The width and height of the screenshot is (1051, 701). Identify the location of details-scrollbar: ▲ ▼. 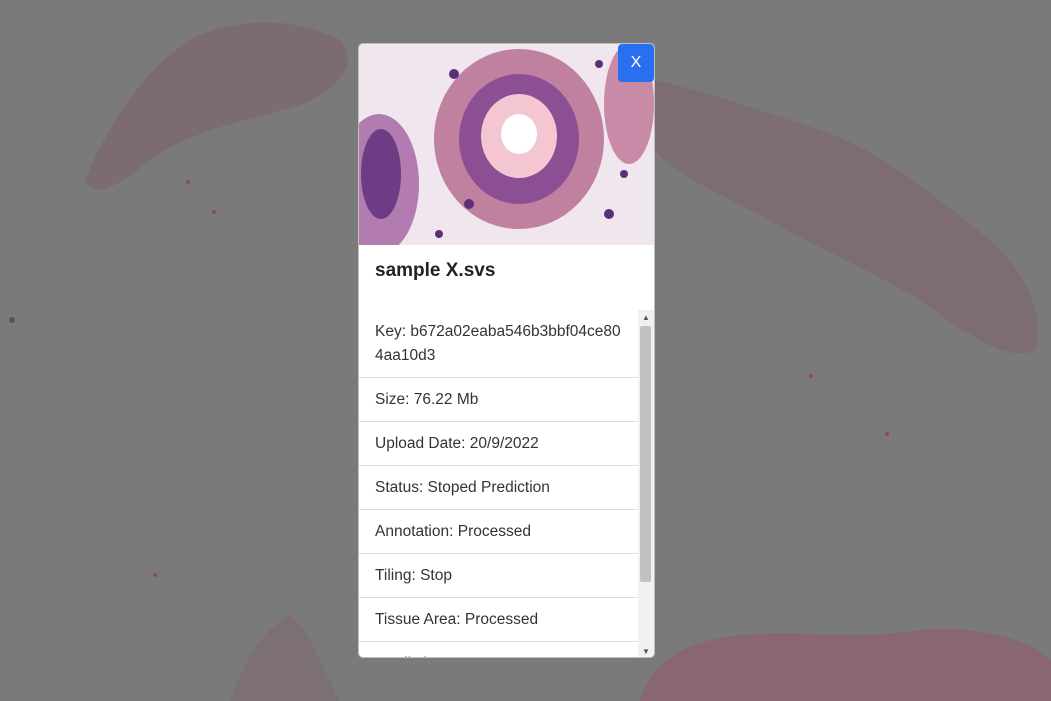
(646, 483).